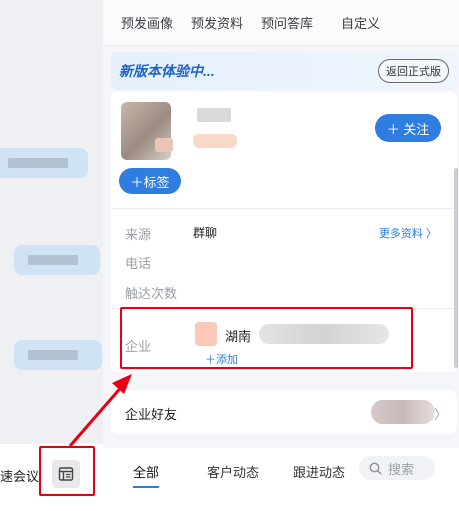 The width and height of the screenshot is (459, 511). I want to click on source-value: 群聊, so click(205, 233).